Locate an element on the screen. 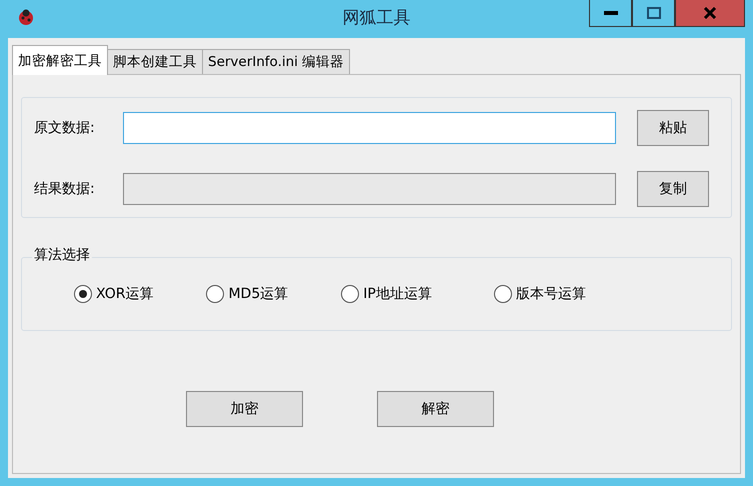 The height and width of the screenshot is (486, 753). decrypt-button: 解密 is located at coordinates (435, 409).